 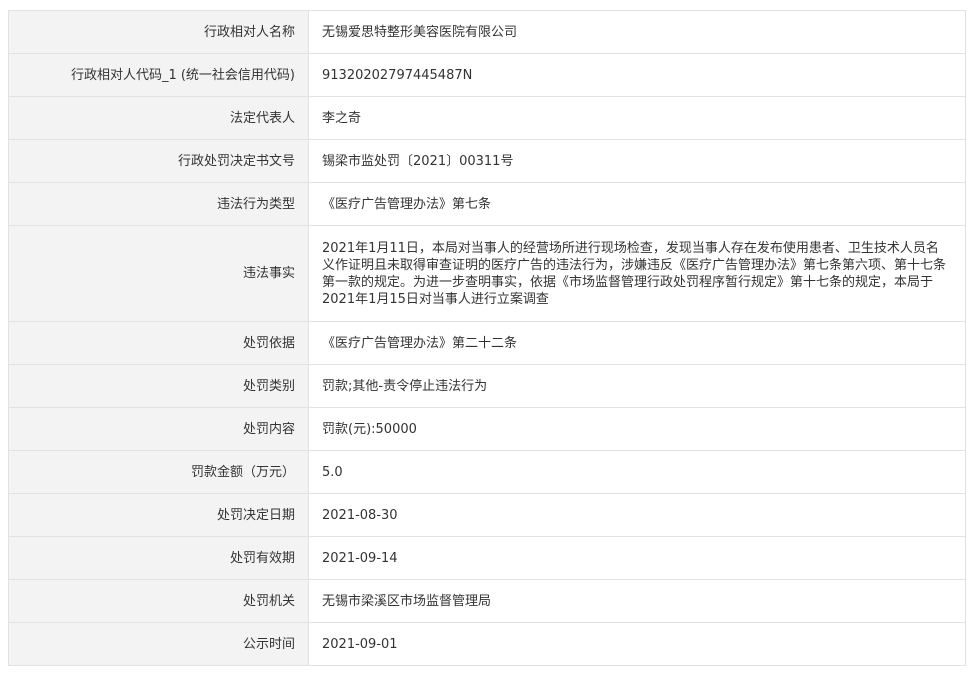 I want to click on row-value: 无锡市梁溪区市场监督管理局, so click(x=637, y=601).